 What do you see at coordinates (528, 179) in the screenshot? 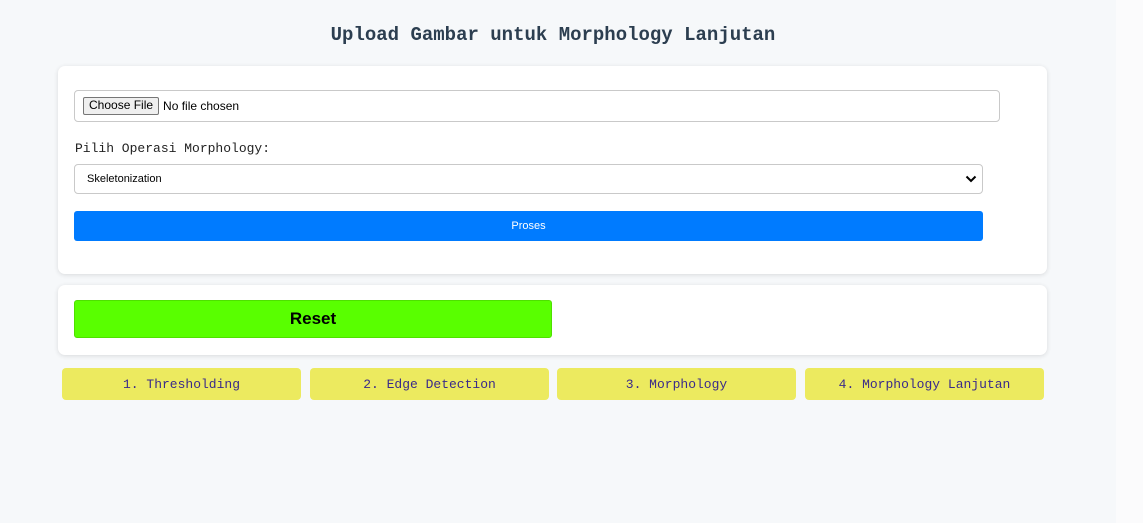
I see `operation-select: Skeletonization` at bounding box center [528, 179].